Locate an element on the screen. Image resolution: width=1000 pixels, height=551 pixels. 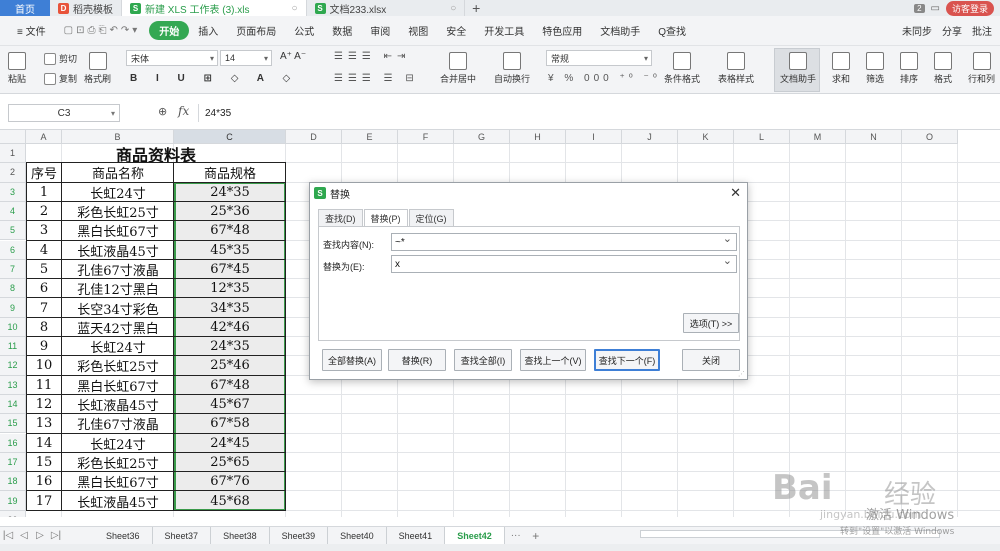
tab-daoke-templates: D 稻壳模板 is located at coordinates (86, 8).